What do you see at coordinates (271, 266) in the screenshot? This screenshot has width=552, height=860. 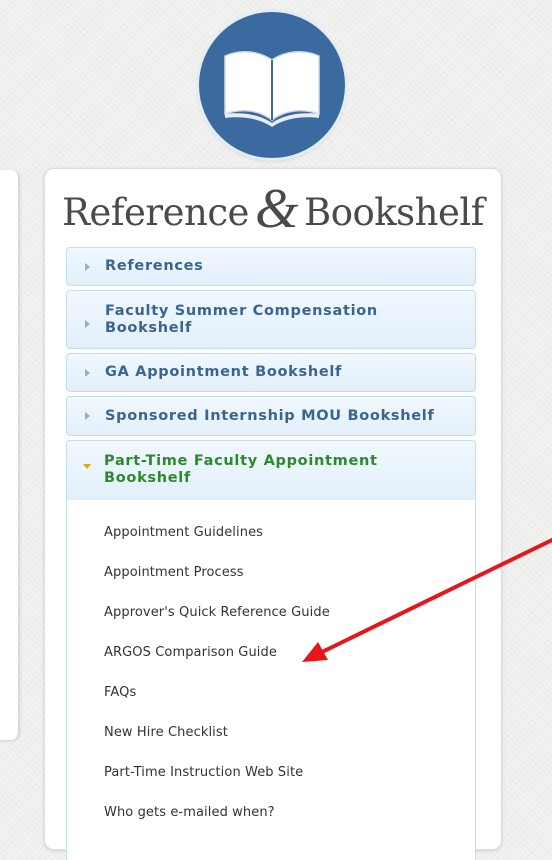 I see `accordion-header-references: References` at bounding box center [271, 266].